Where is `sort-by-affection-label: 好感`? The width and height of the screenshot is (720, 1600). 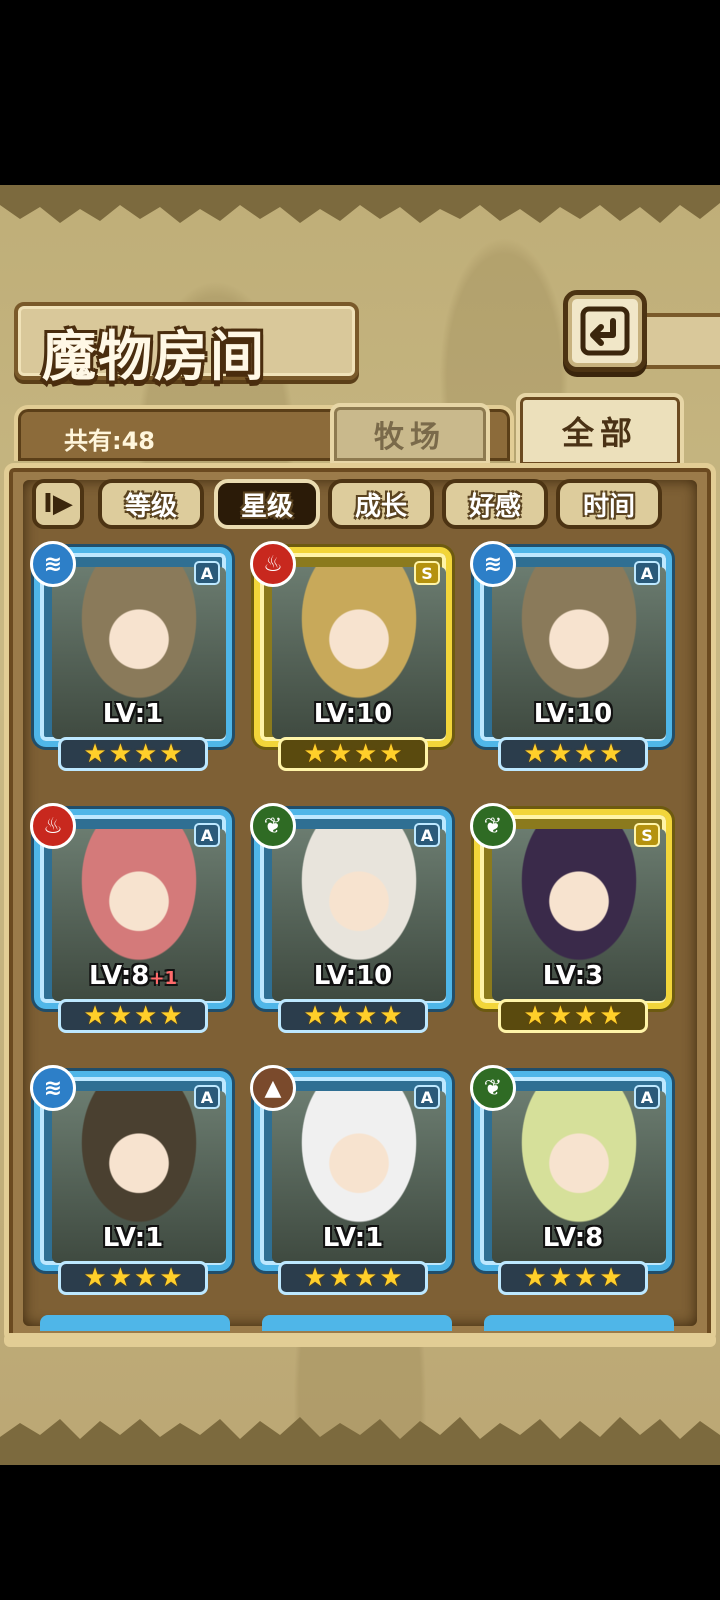 sort-by-affection-label: 好感 is located at coordinates (494, 506).